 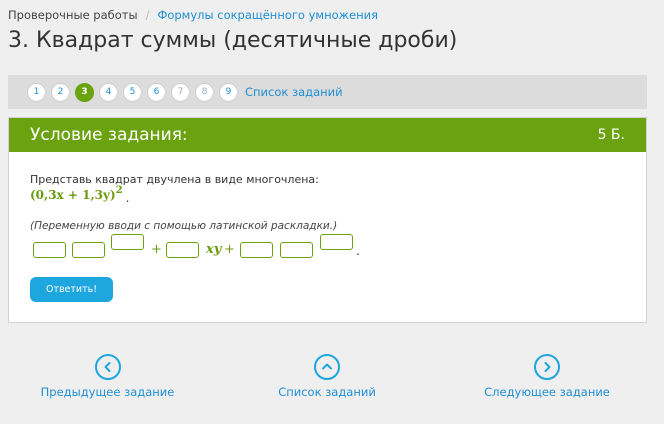 What do you see at coordinates (73, 15) in the screenshot?
I see `breadcrumb-item-tests: Проверочные работы` at bounding box center [73, 15].